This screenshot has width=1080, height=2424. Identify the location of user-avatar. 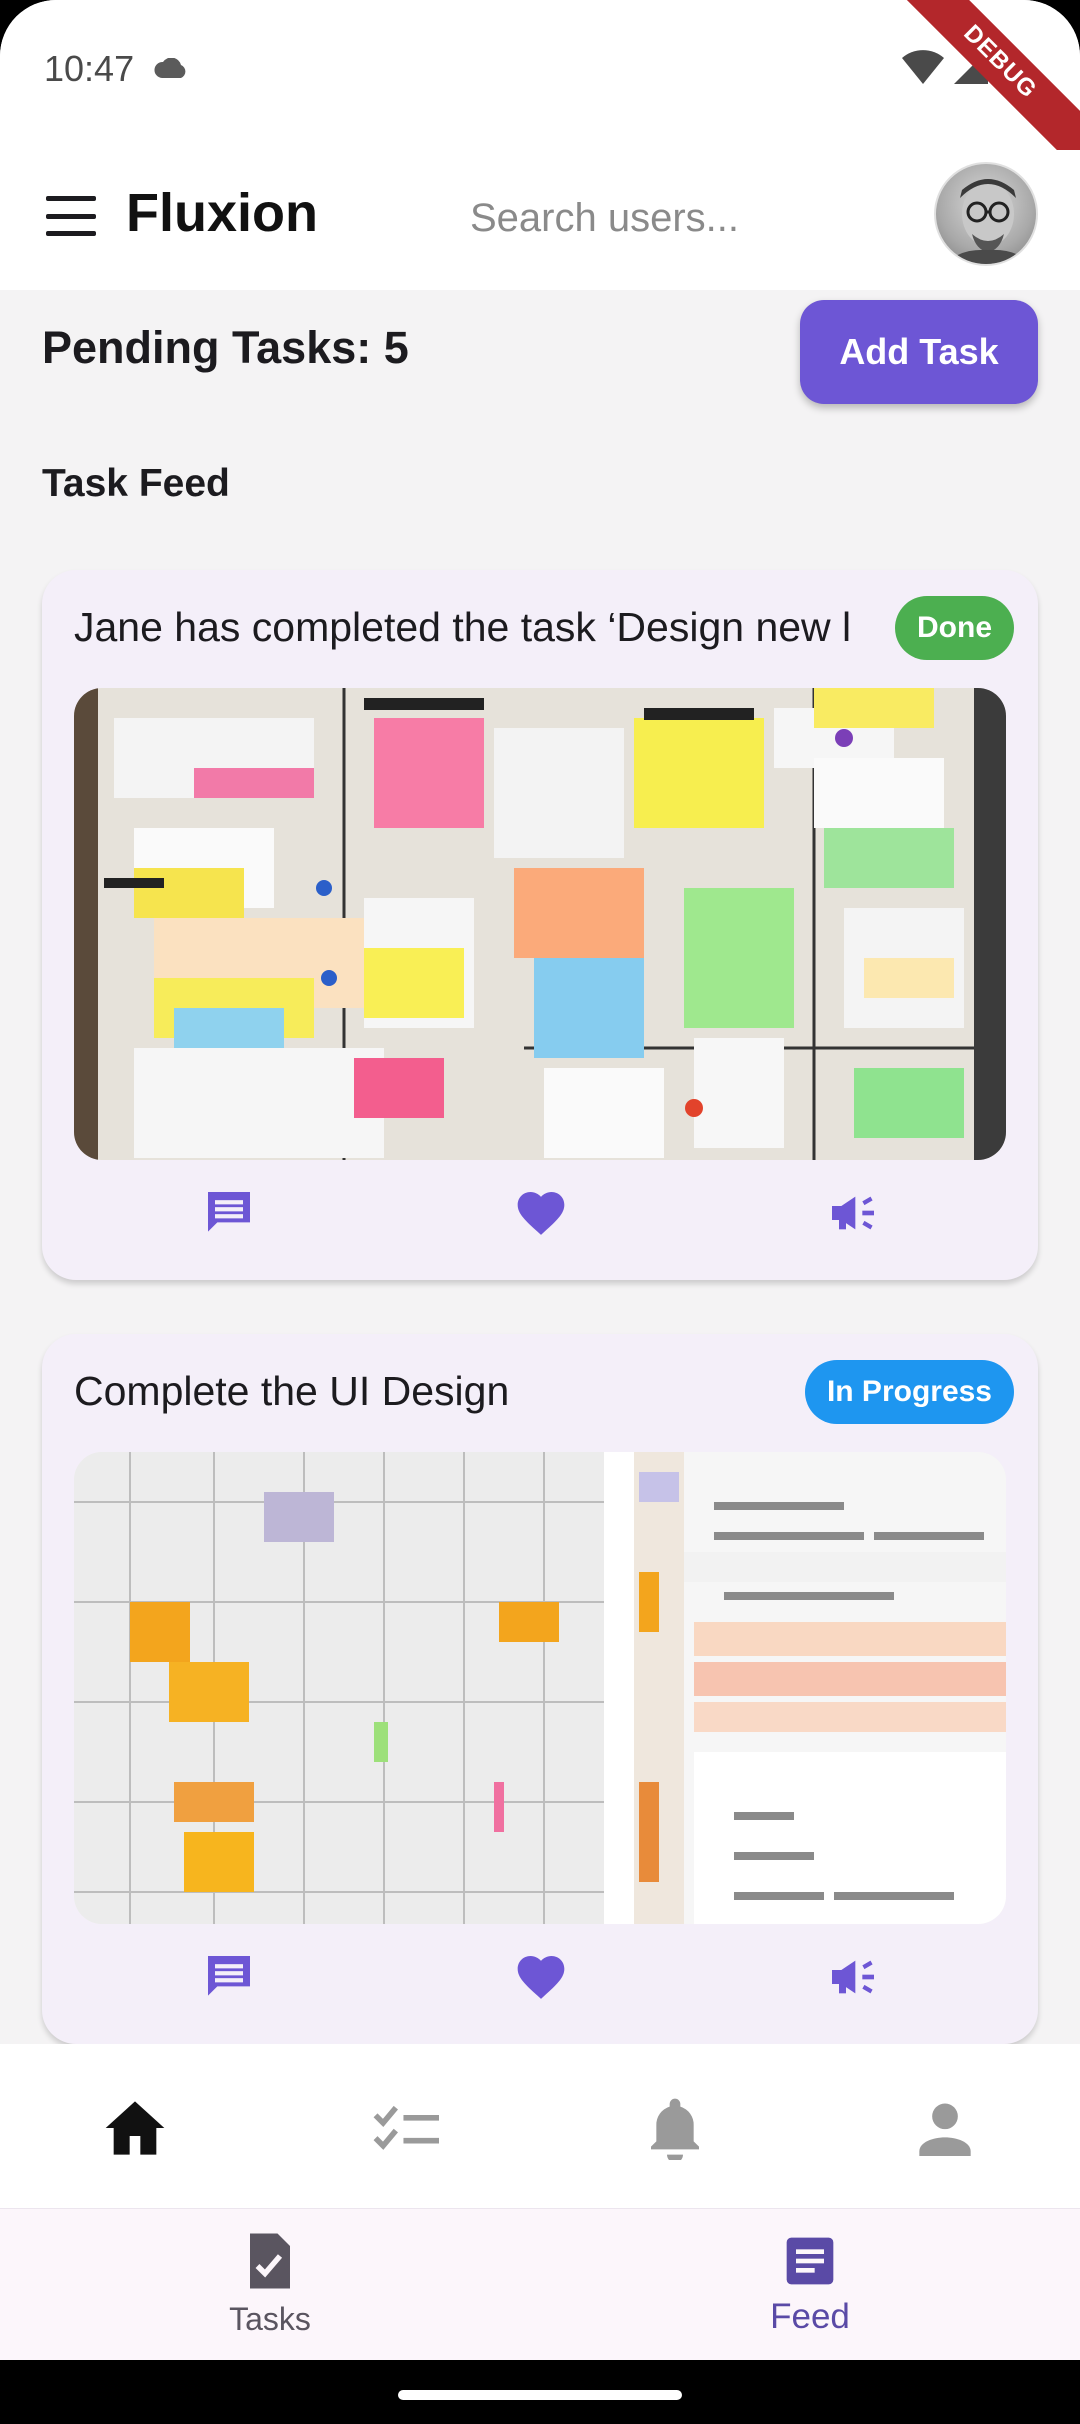
(986, 214).